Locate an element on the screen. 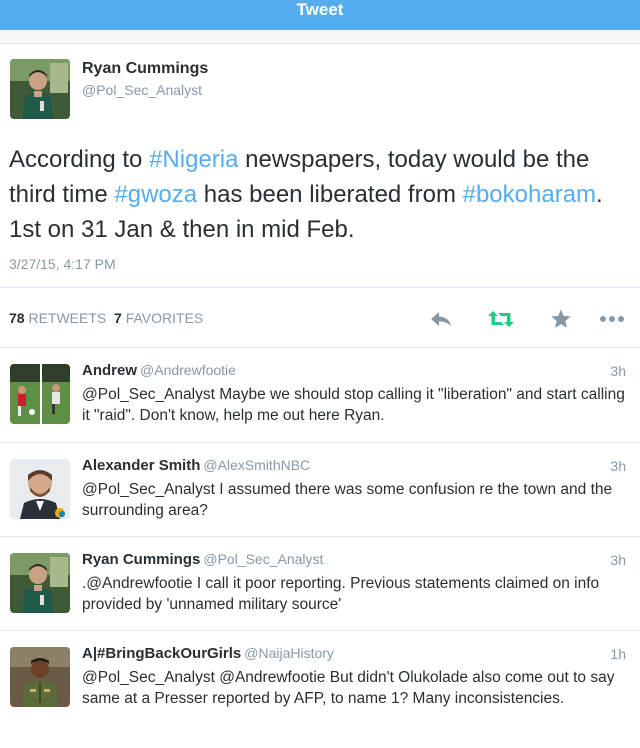  author-handle: @Pol_Sec_Analyst is located at coordinates (142, 90).